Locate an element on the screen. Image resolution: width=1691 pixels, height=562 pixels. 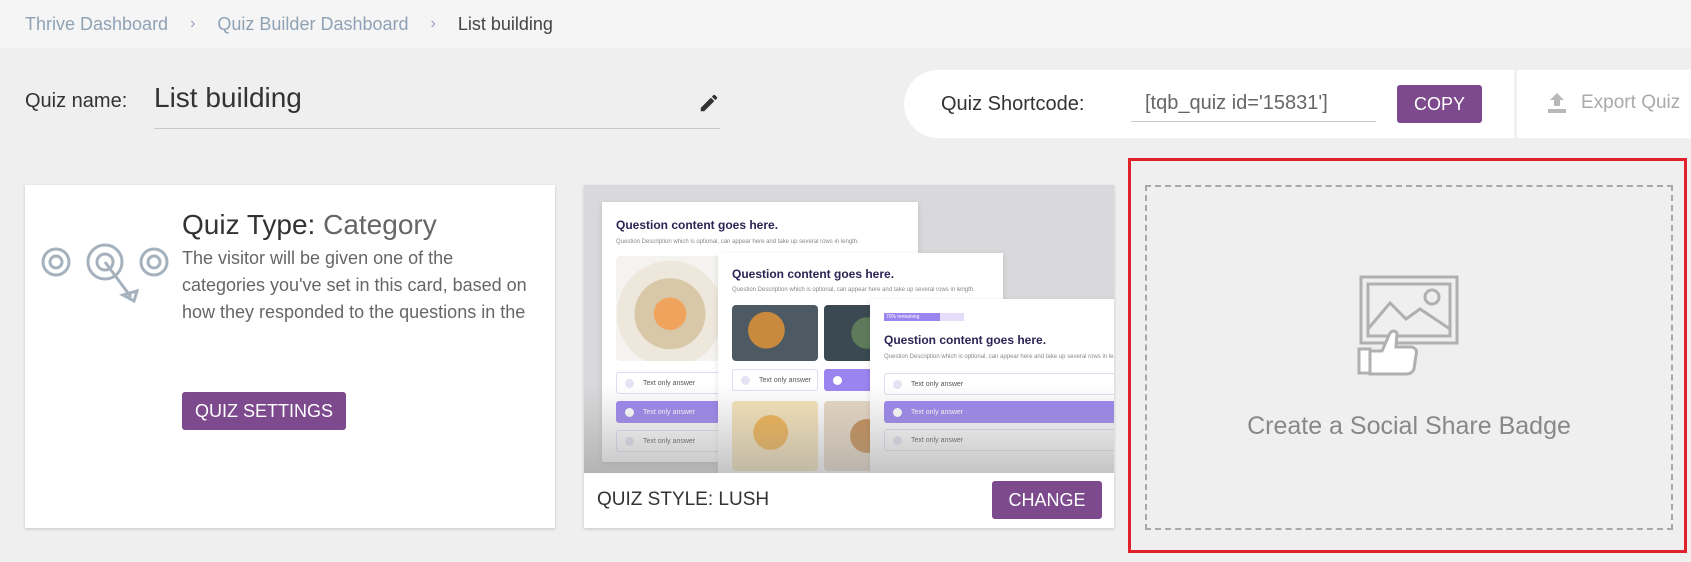
food-image is located at coordinates (775, 333).